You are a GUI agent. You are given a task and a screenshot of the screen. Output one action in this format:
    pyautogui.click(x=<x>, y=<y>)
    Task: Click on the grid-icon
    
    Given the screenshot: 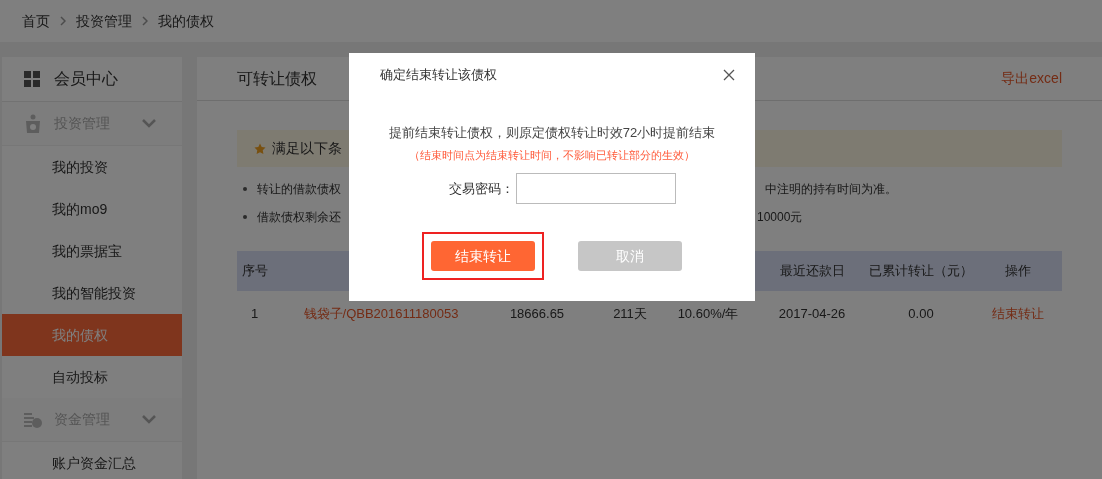 What is the action you would take?
    pyautogui.click(x=32, y=79)
    